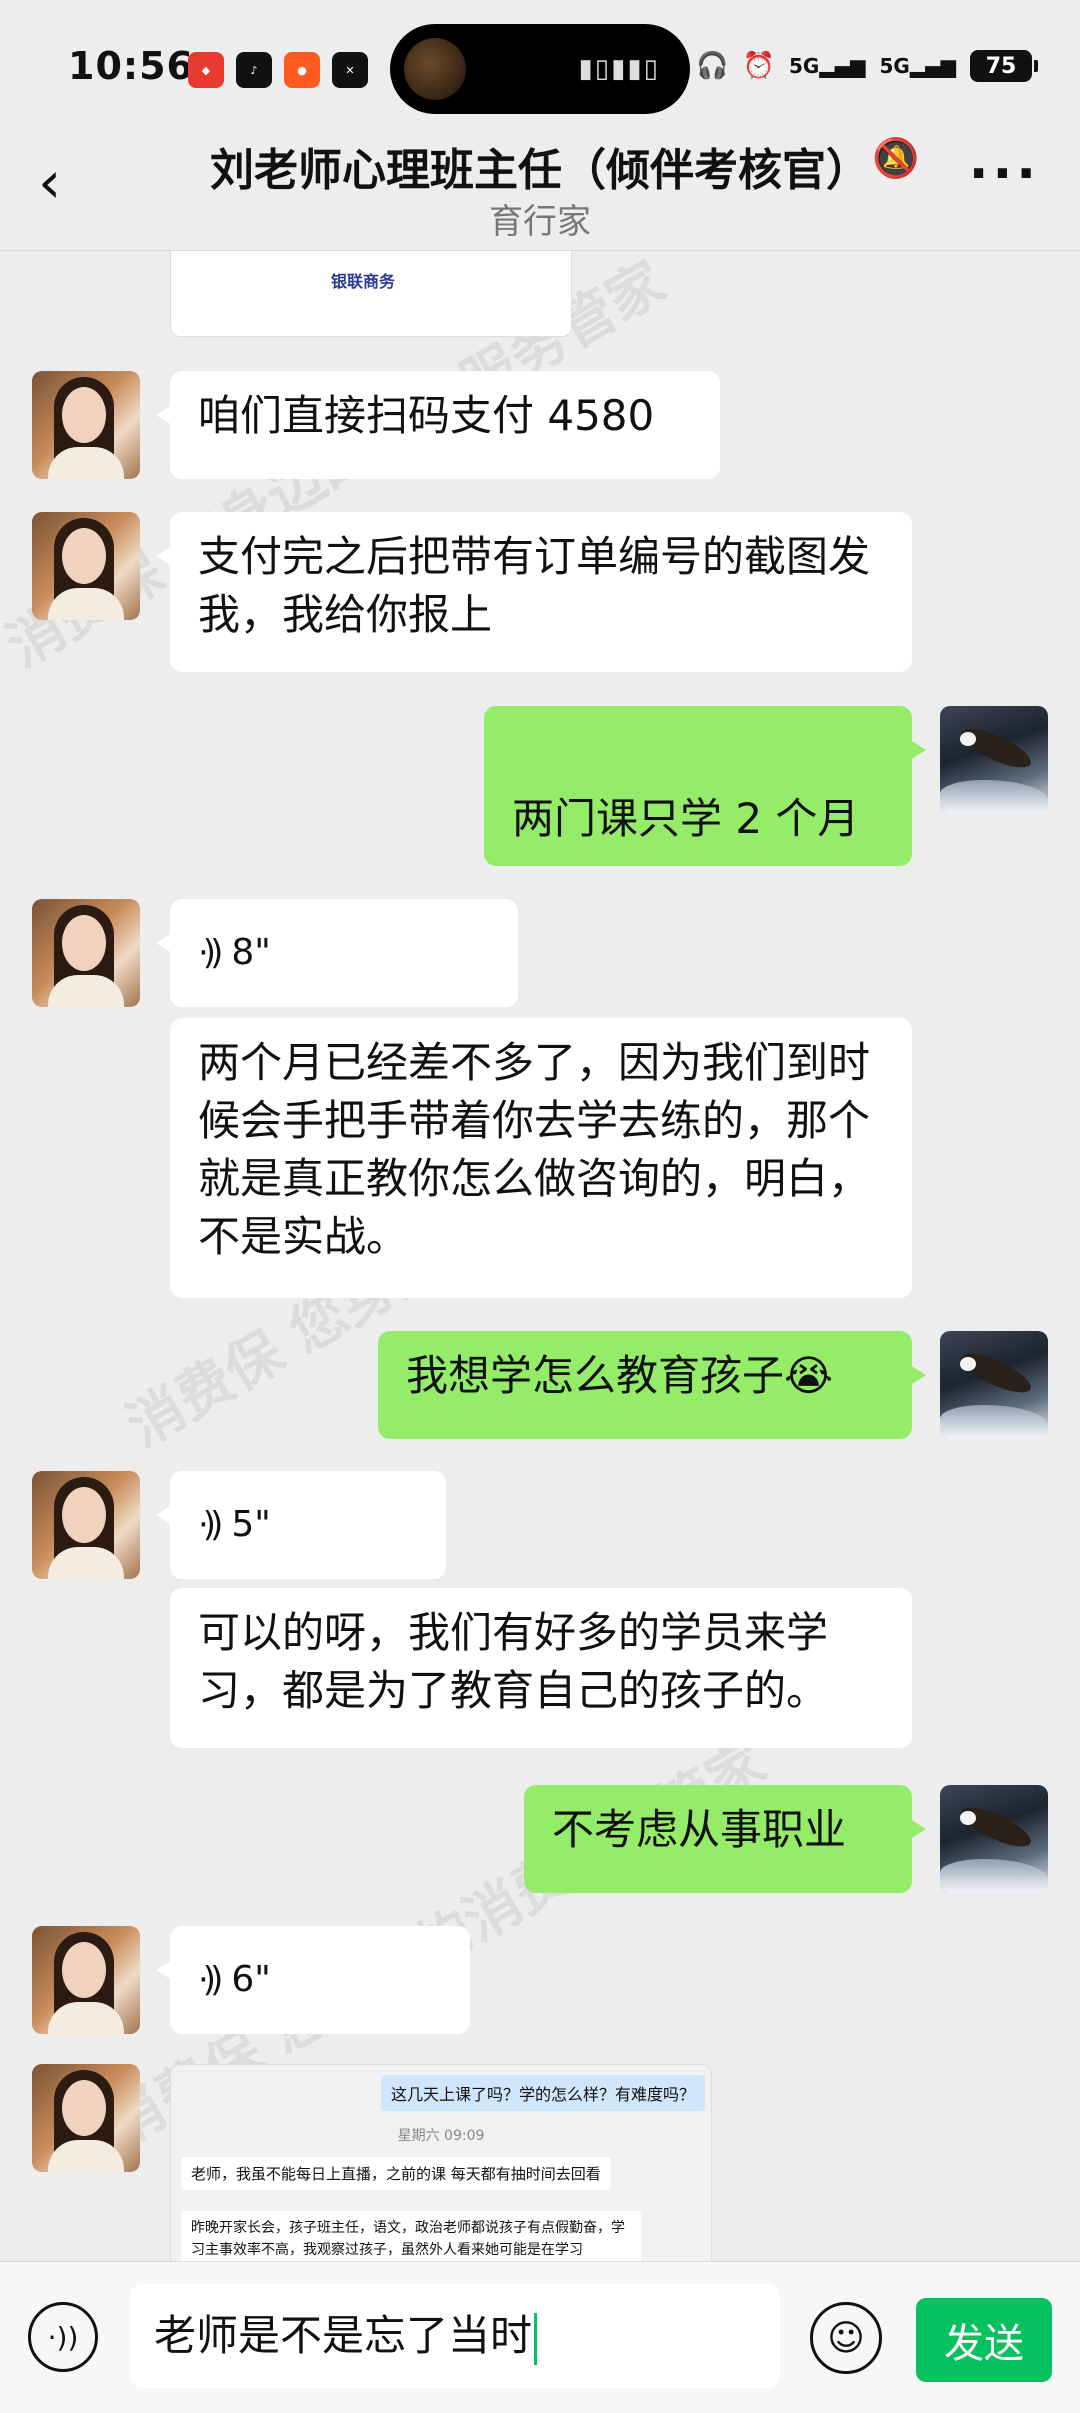  What do you see at coordinates (1004, 66) in the screenshot?
I see `battery-icon: 75` at bounding box center [1004, 66].